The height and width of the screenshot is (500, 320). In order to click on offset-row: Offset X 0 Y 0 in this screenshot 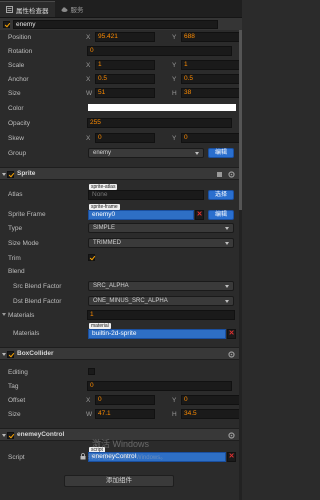, I will do `click(121, 400)`.